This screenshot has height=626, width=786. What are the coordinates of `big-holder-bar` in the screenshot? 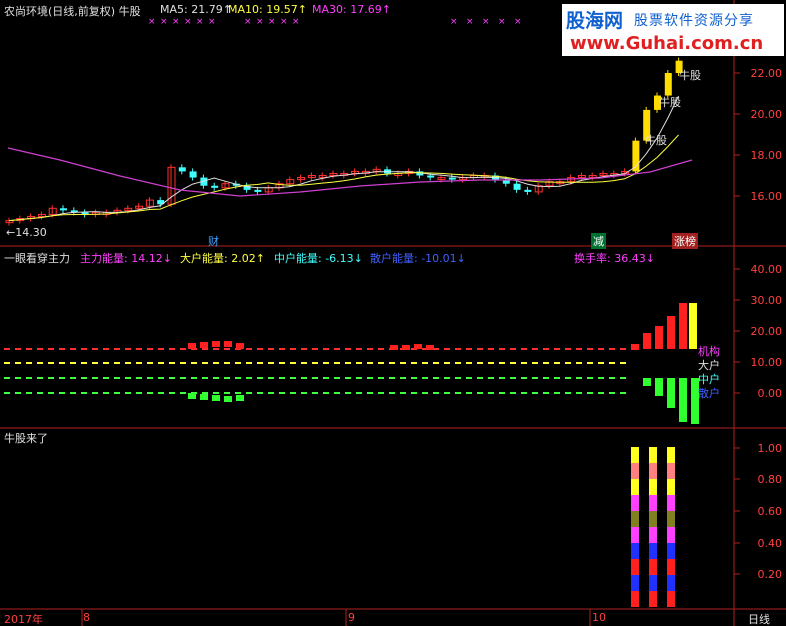 It's located at (693, 326).